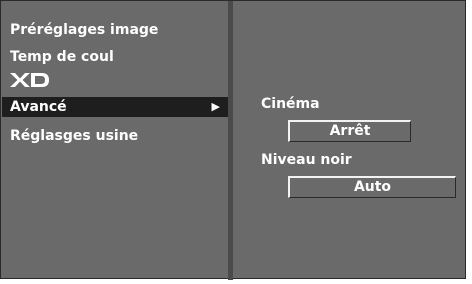 This screenshot has width=472, height=284. I want to click on niveau-noir-value-box: Auto, so click(372, 187).